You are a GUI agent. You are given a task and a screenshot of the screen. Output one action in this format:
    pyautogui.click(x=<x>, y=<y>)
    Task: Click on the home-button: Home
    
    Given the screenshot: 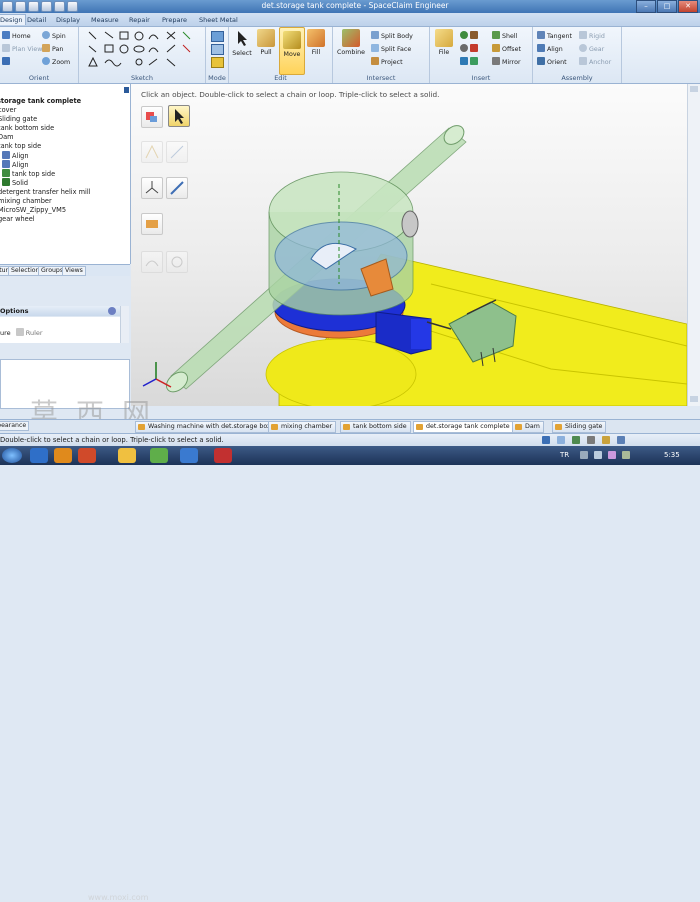 What is the action you would take?
    pyautogui.click(x=16, y=36)
    